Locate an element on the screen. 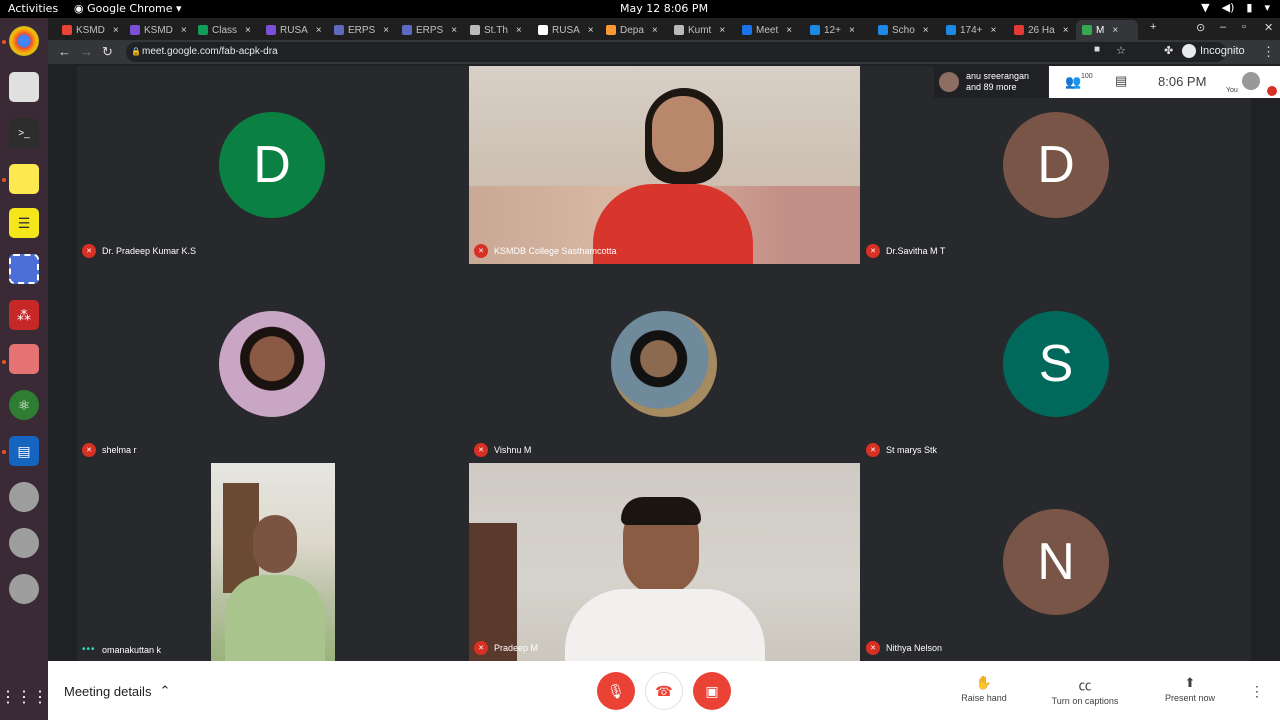 Image resolution: width=1280 pixels, height=720 pixels. chrome-menu-icon: ⋮ is located at coordinates (1268, 52).